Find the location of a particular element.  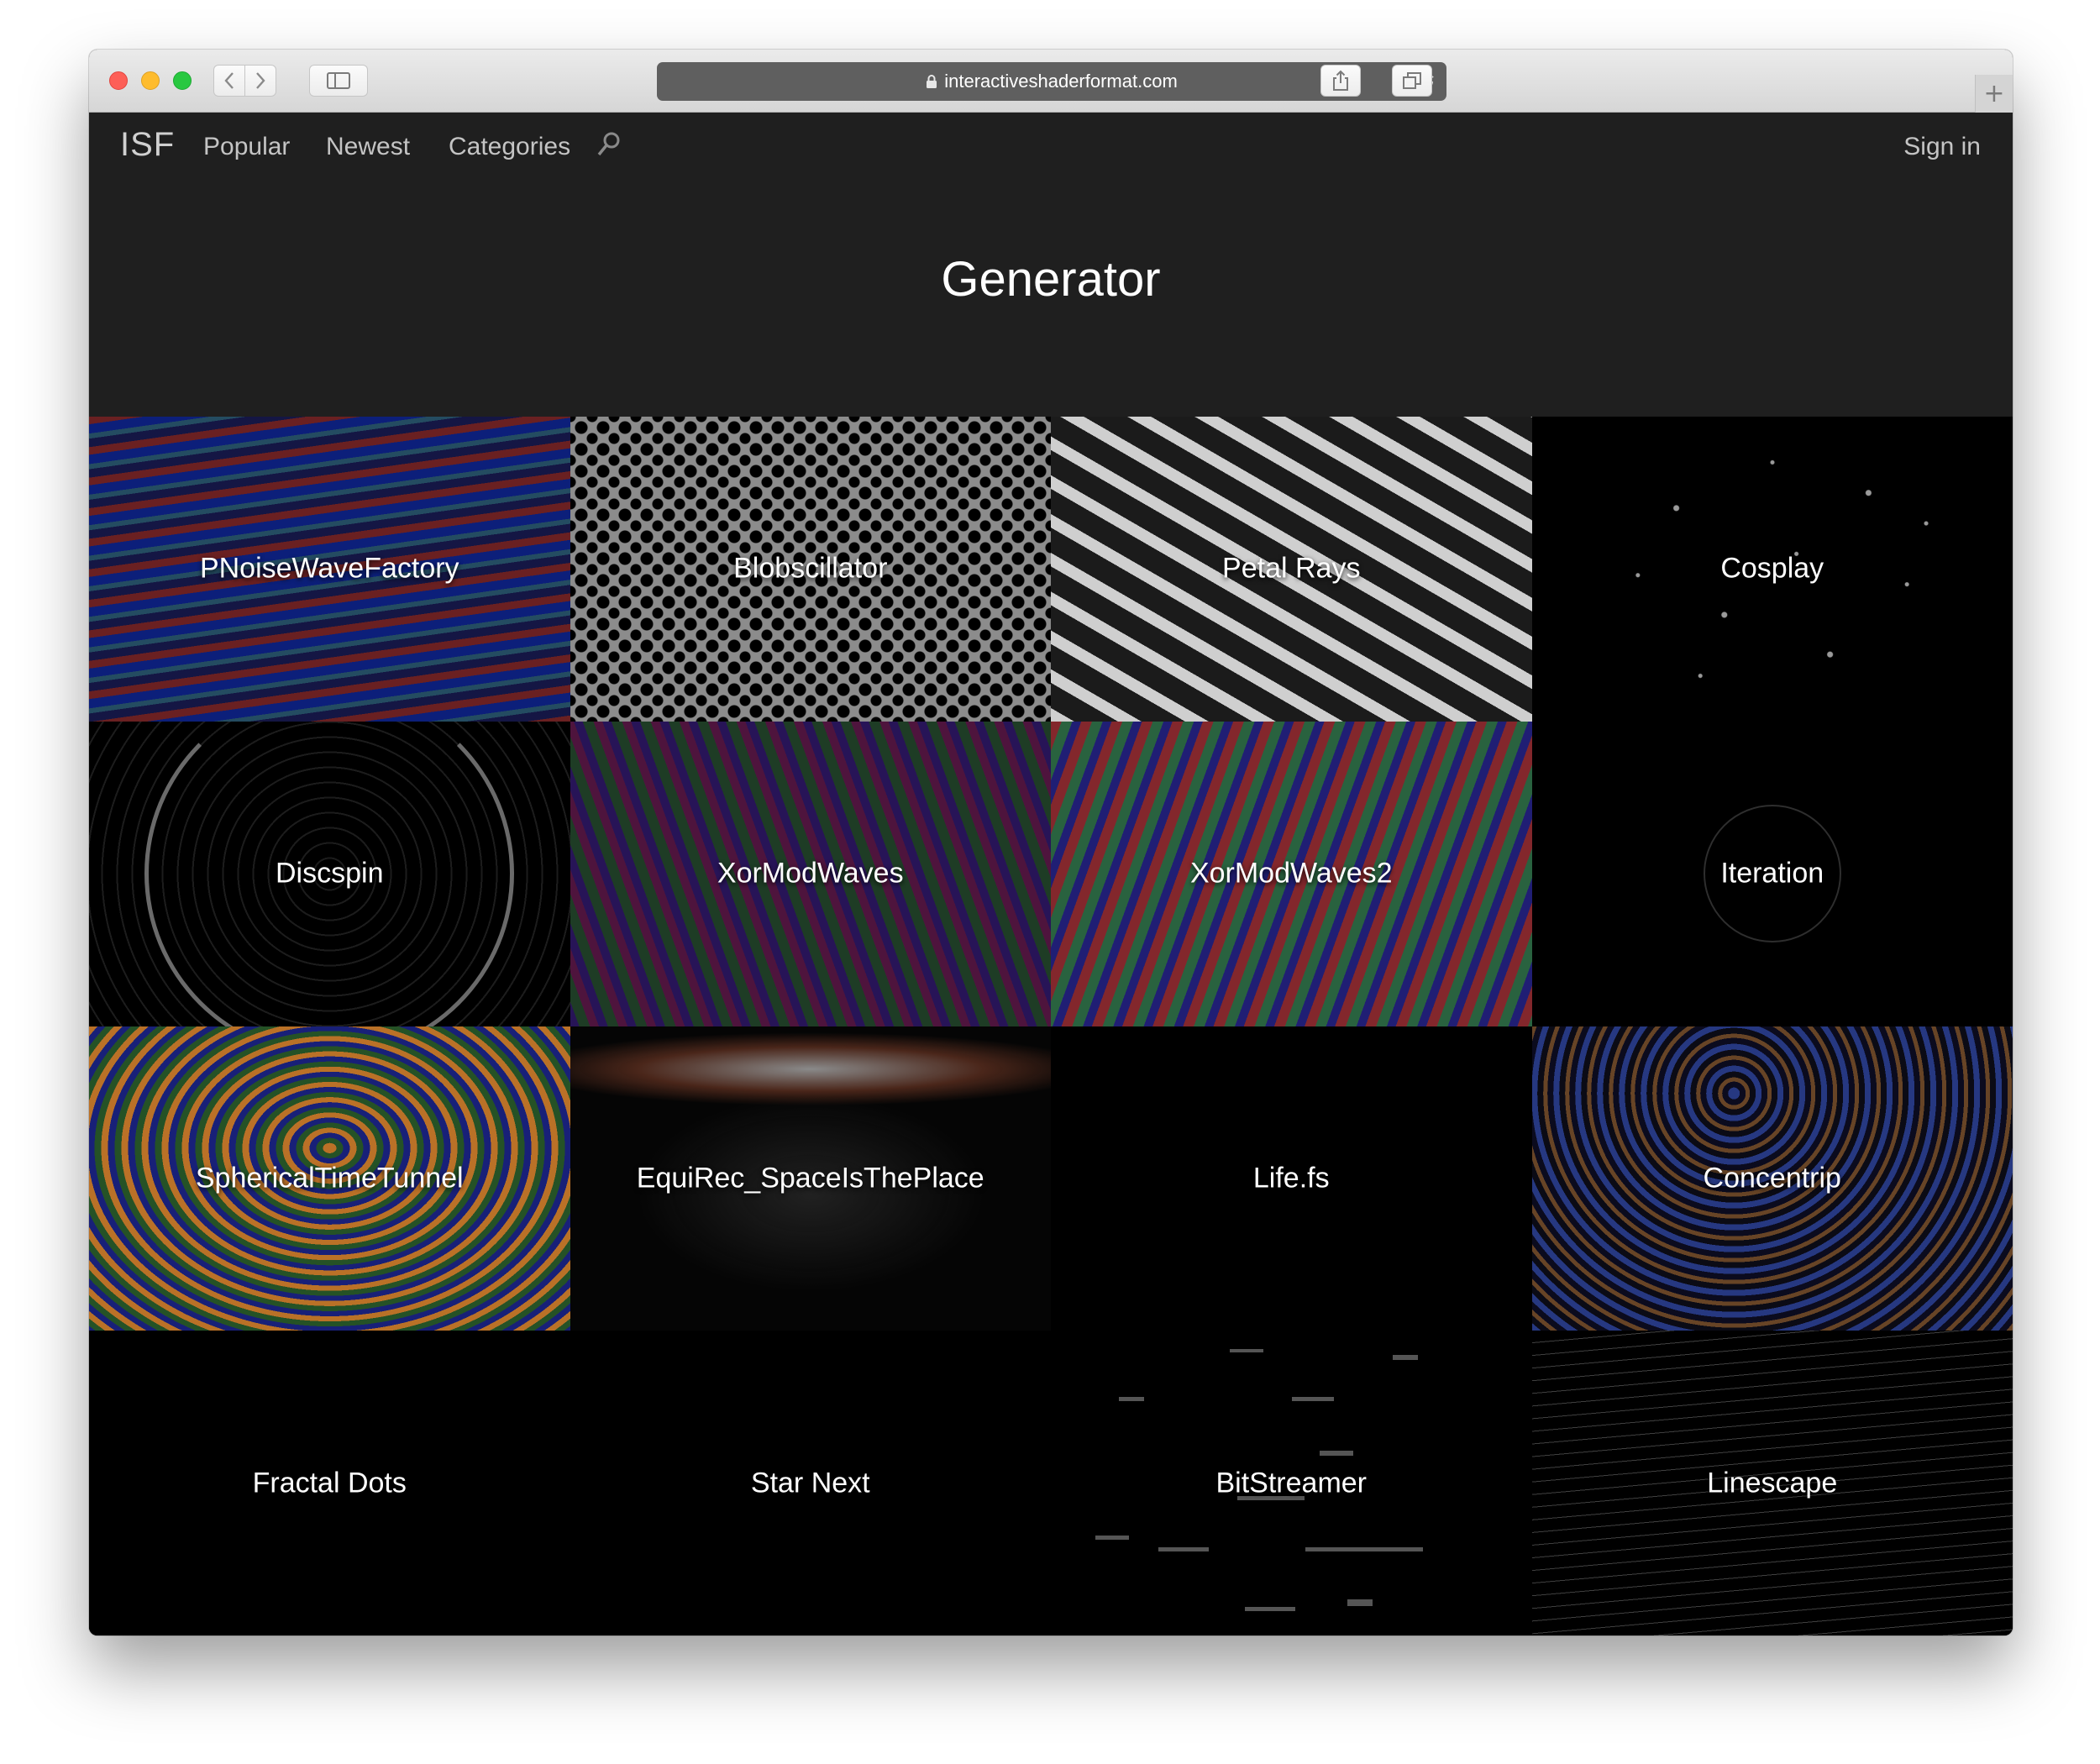

forward-button is located at coordinates (260, 81).